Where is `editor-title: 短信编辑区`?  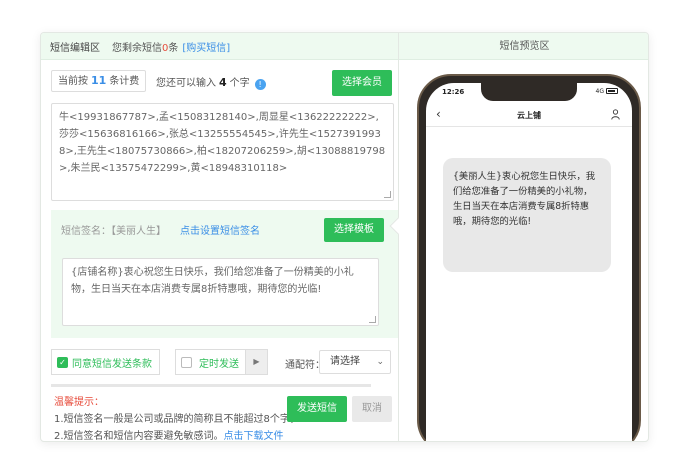 editor-title: 短信编辑区 is located at coordinates (75, 48).